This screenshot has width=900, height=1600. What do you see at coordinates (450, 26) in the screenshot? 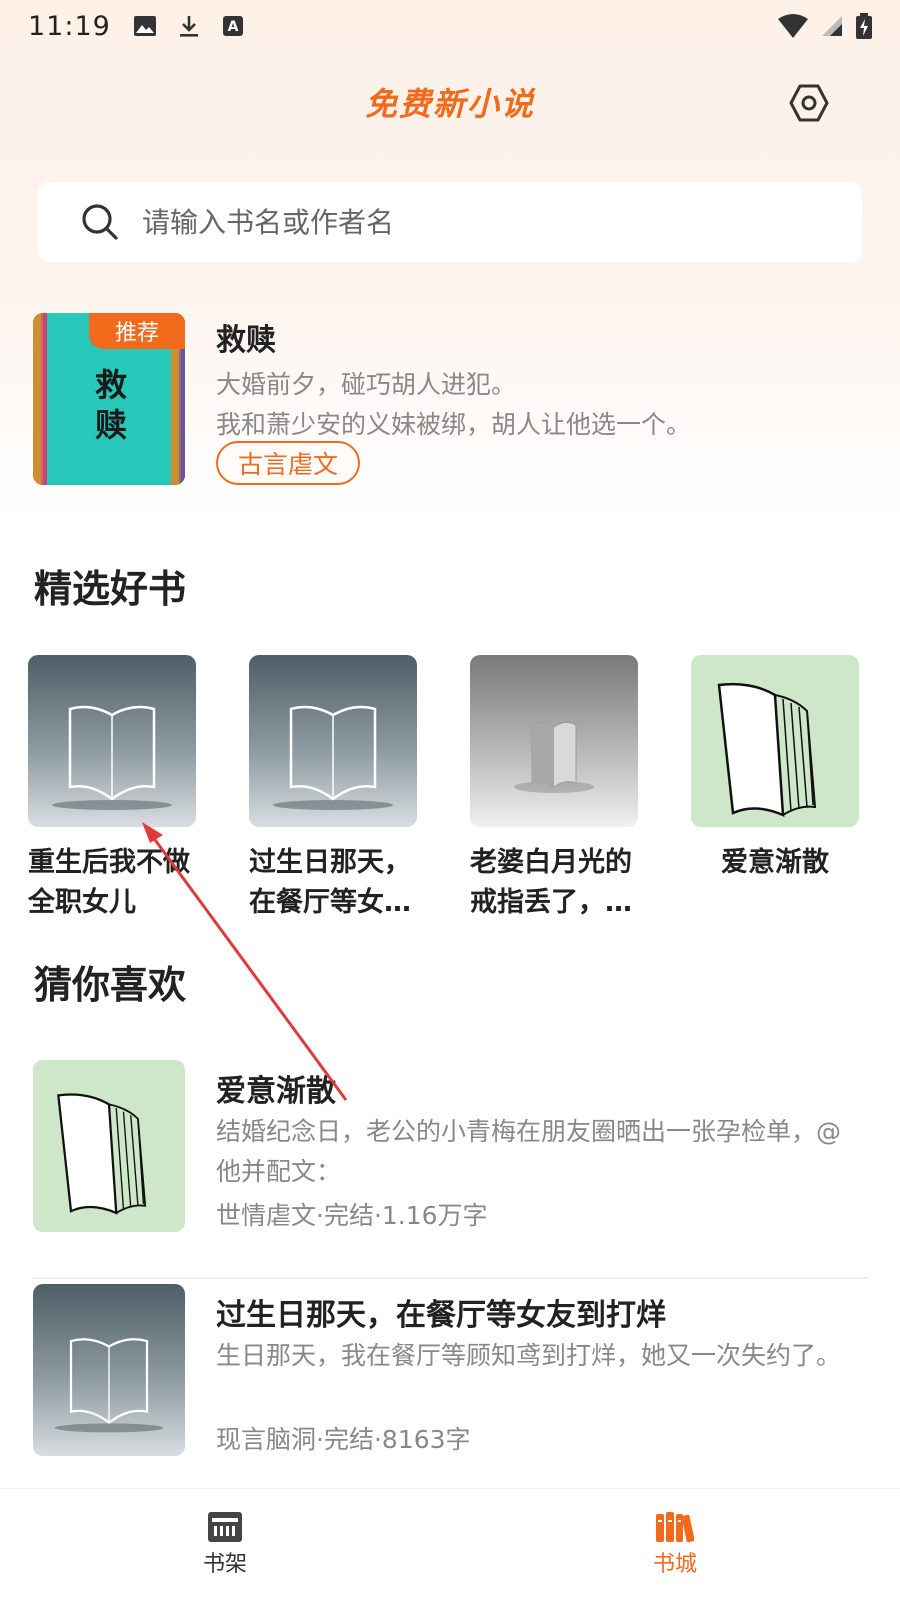
I see `status-bar: 11:19 A` at bounding box center [450, 26].